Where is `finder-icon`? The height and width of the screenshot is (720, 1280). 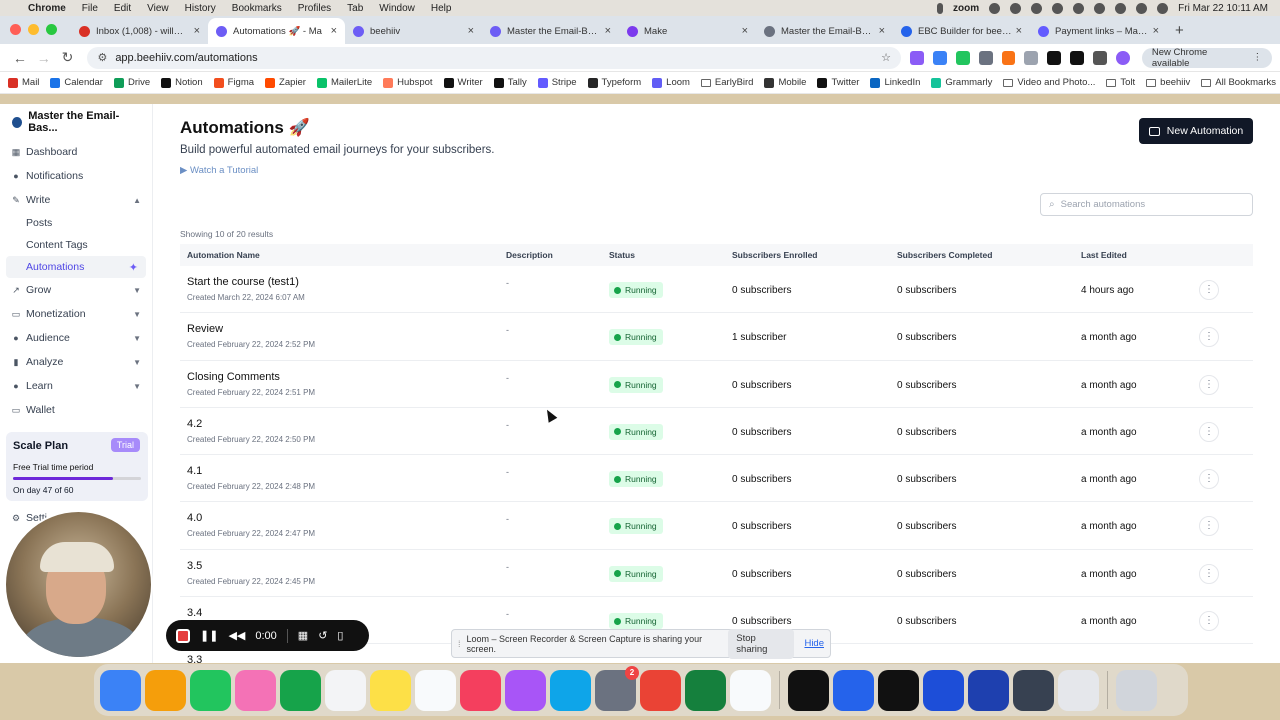
finder-icon is located at coordinates (120, 690).